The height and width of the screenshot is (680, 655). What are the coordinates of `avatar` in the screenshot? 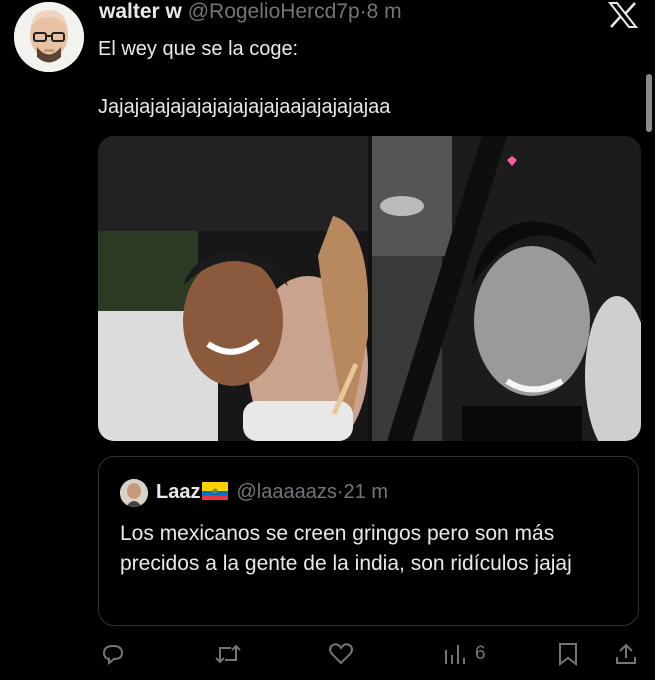 It's located at (49, 37).